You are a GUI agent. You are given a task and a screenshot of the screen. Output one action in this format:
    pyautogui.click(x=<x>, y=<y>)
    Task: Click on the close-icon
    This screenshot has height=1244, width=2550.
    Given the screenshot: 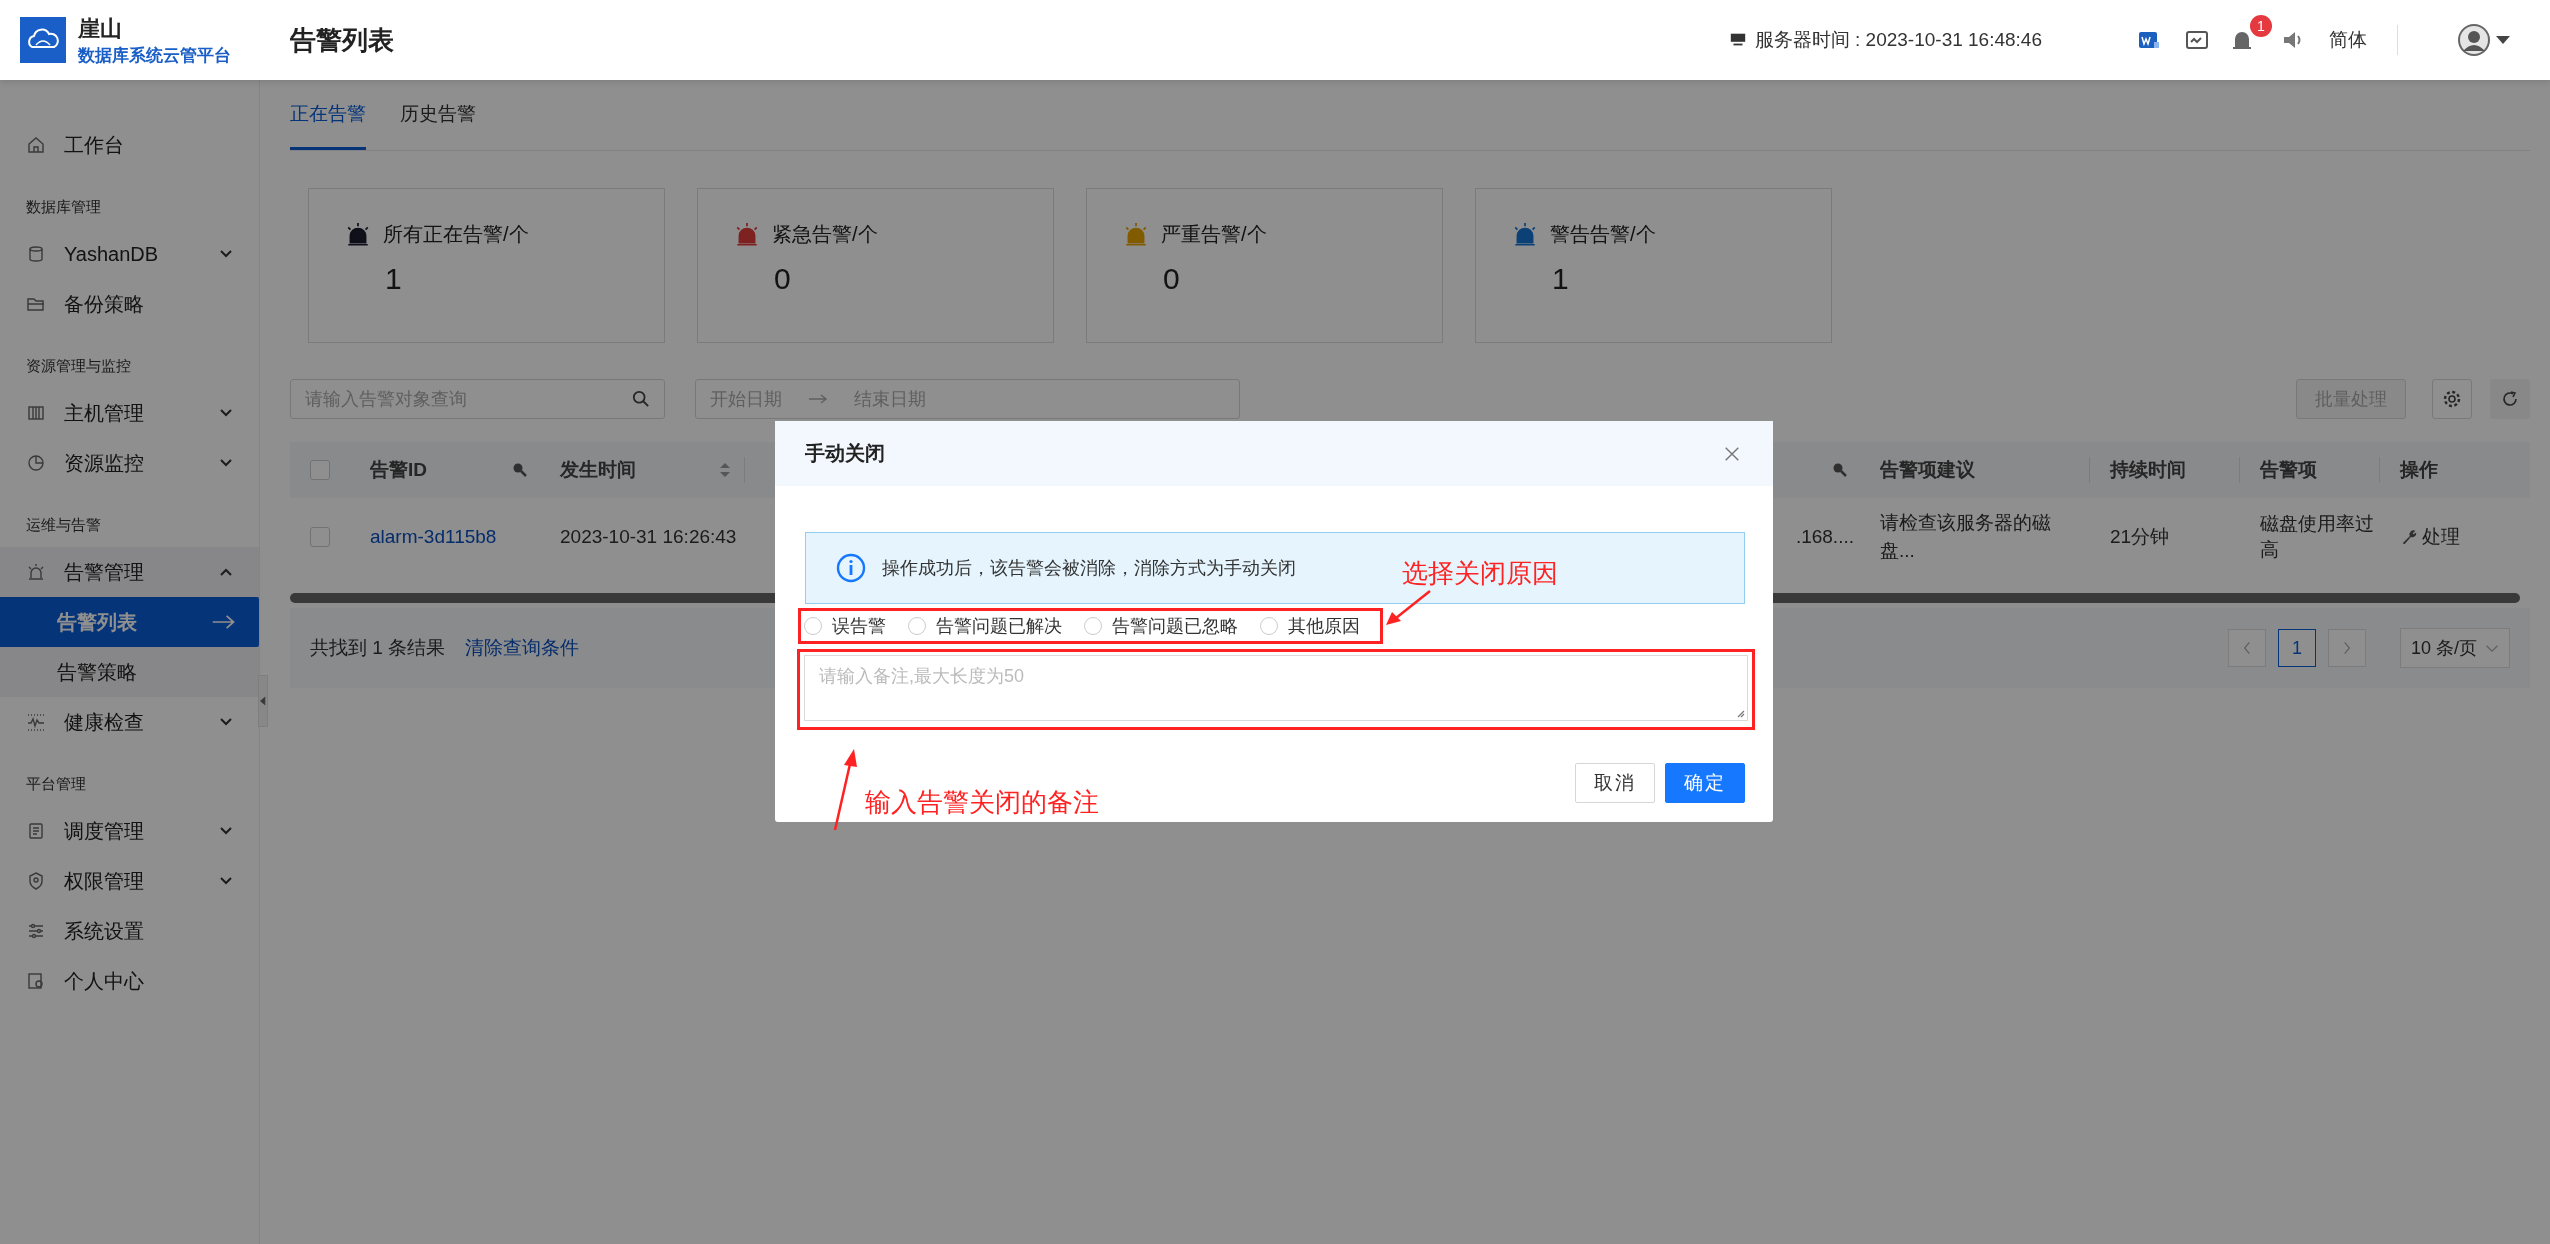 What is the action you would take?
    pyautogui.click(x=1732, y=453)
    